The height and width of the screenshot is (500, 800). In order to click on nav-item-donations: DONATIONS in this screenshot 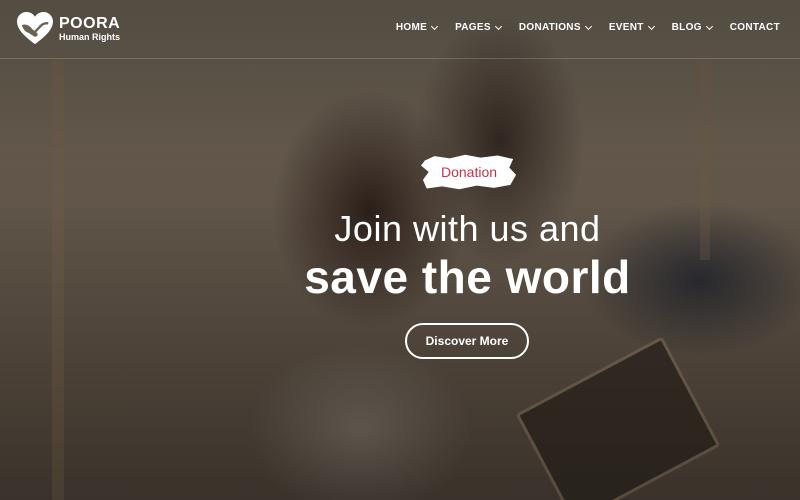, I will do `click(555, 27)`.